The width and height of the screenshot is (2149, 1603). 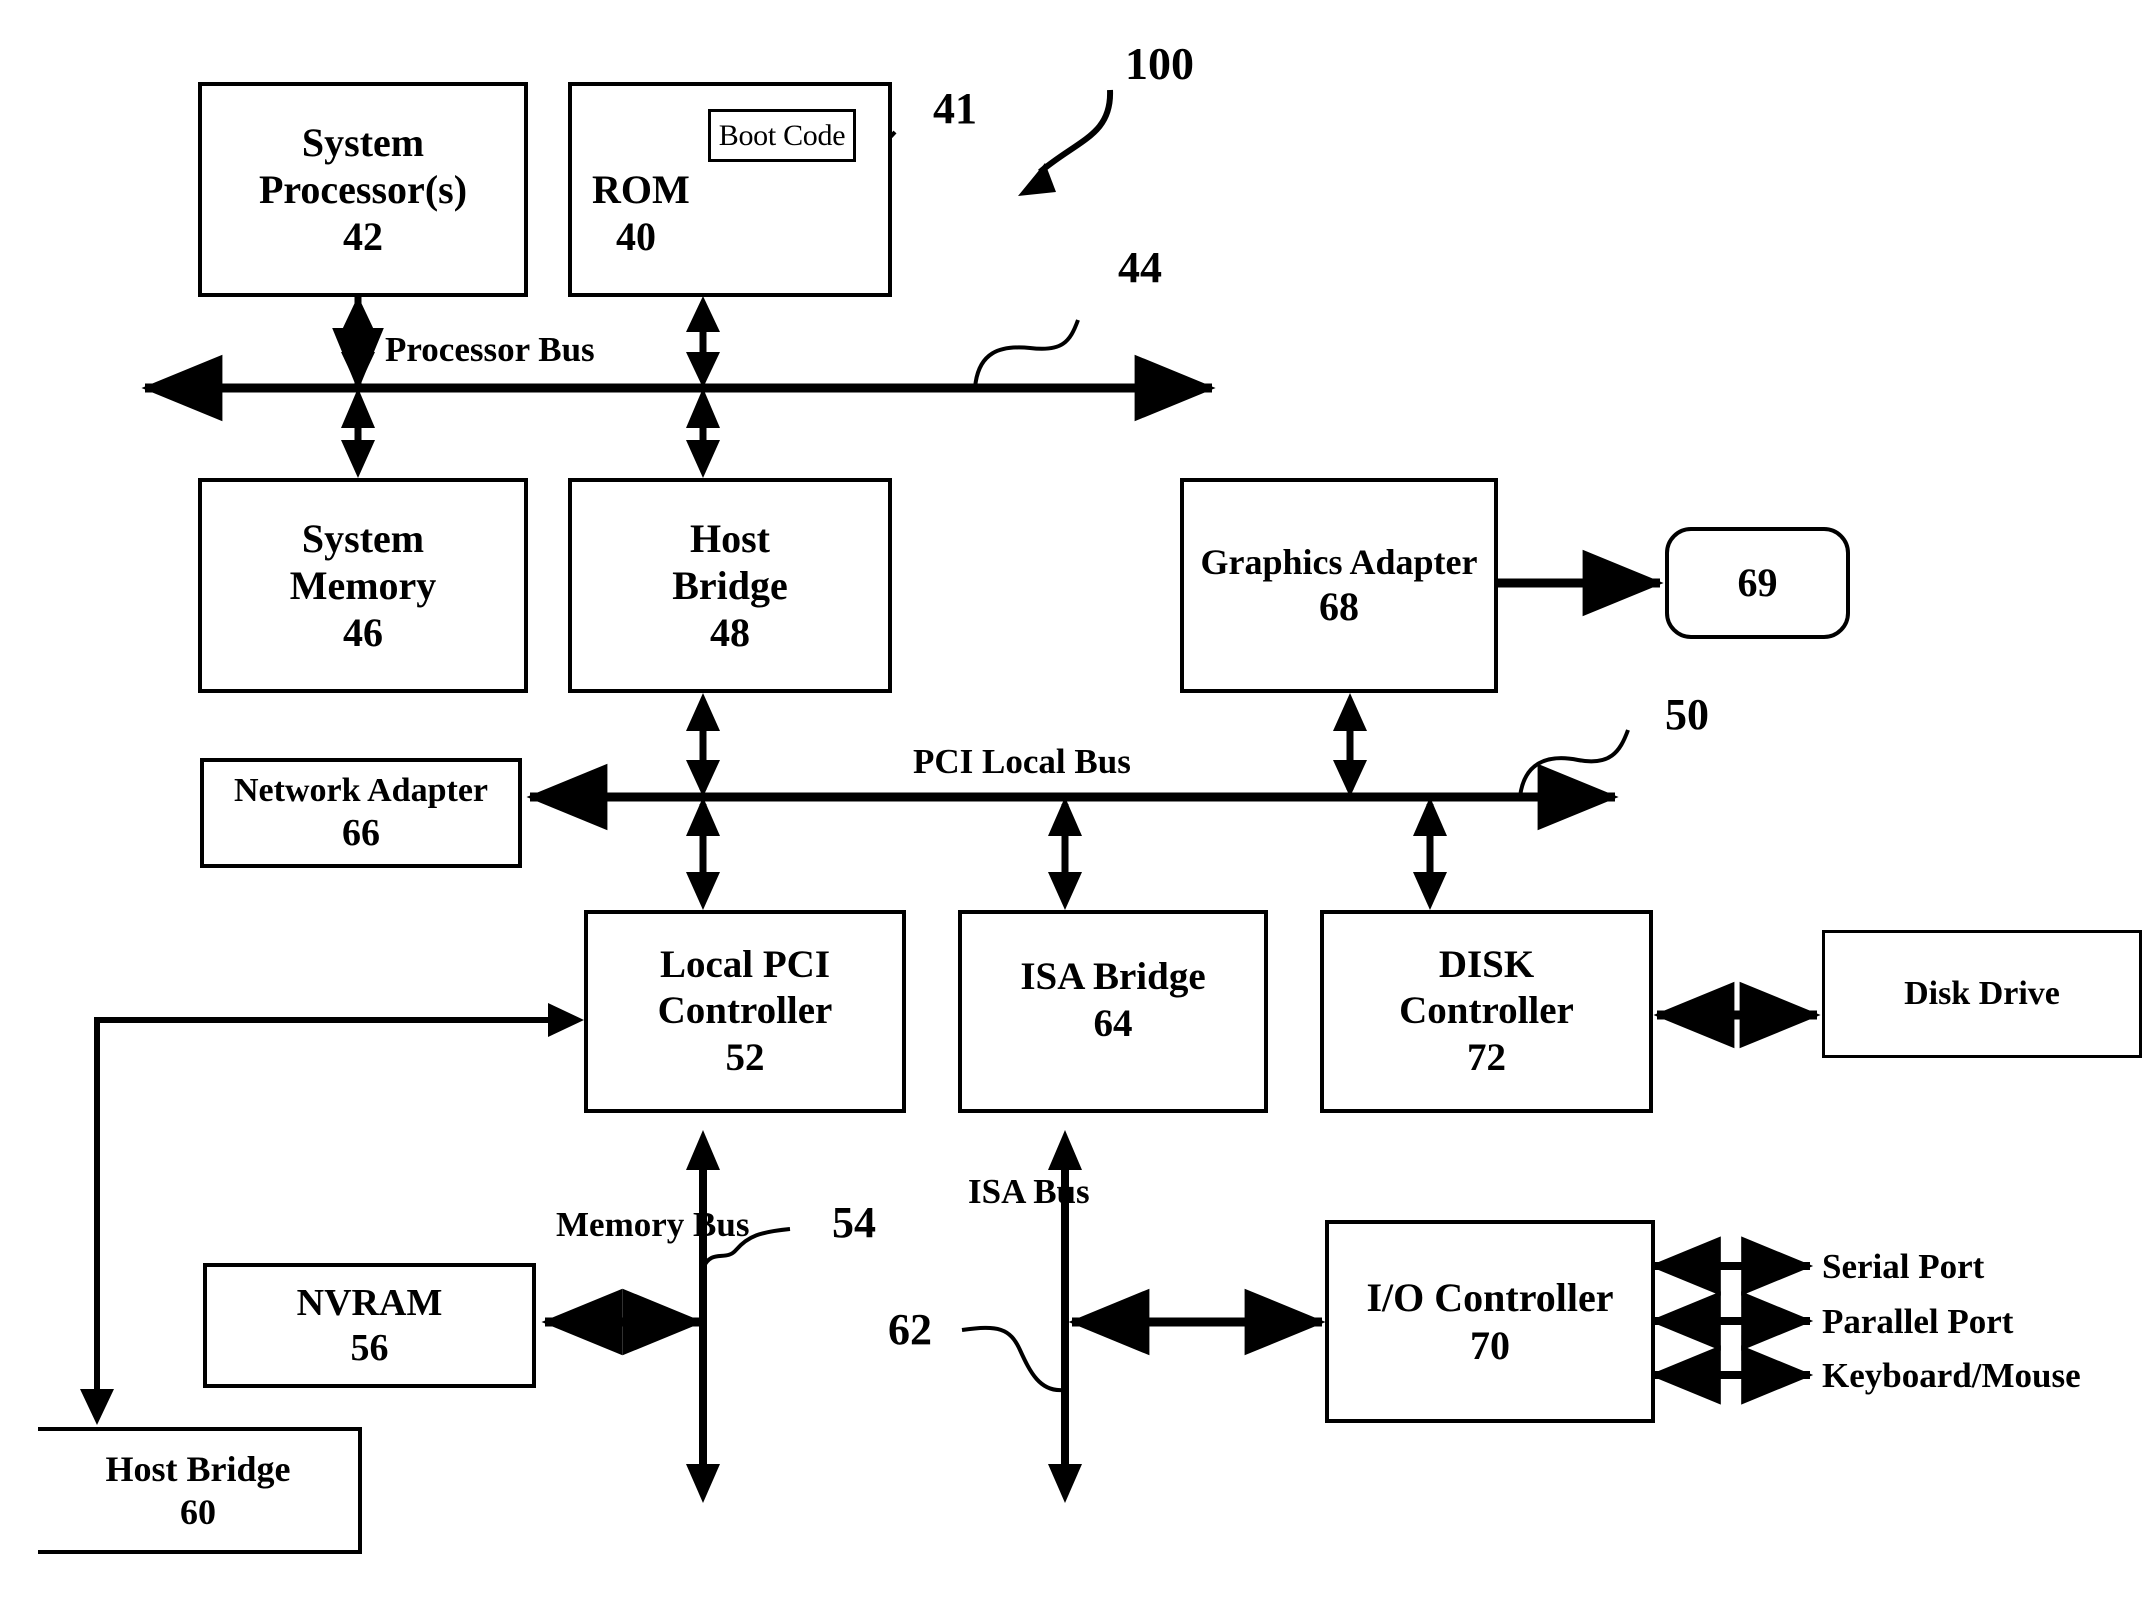 I want to click on label-memory-bus: Memory Bus, so click(x=653, y=1224).